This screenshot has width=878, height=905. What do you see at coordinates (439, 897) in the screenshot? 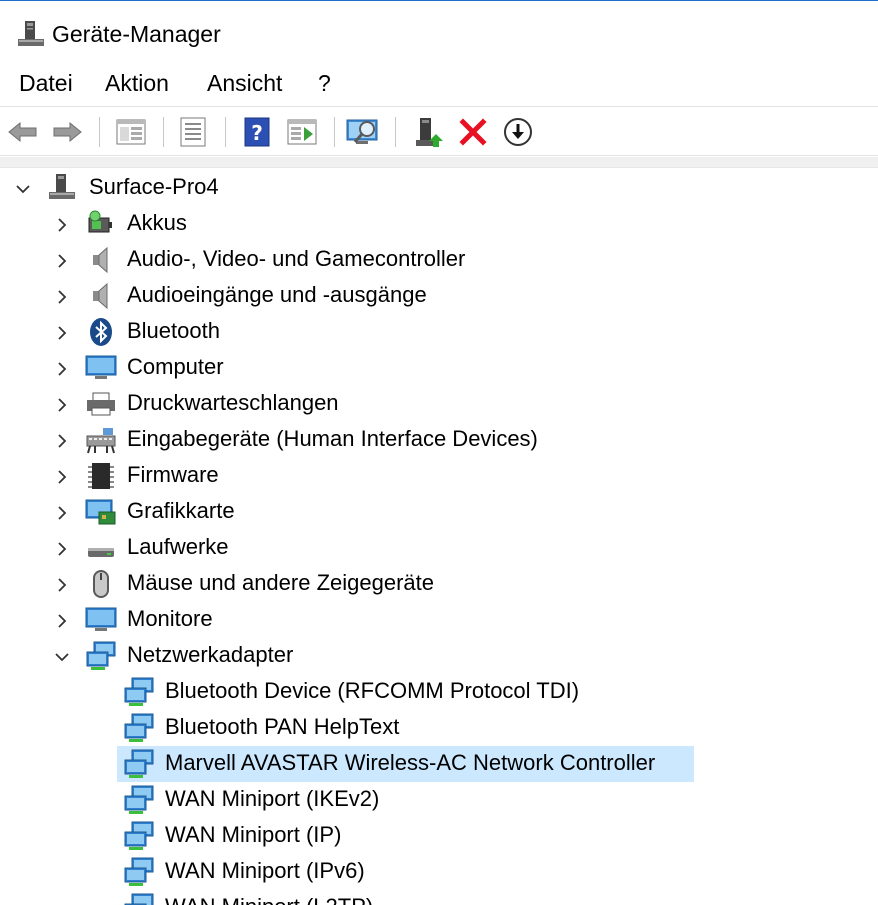
I see `device-wan-miniport-l2tp: WAN Miniport (L2TP)` at bounding box center [439, 897].